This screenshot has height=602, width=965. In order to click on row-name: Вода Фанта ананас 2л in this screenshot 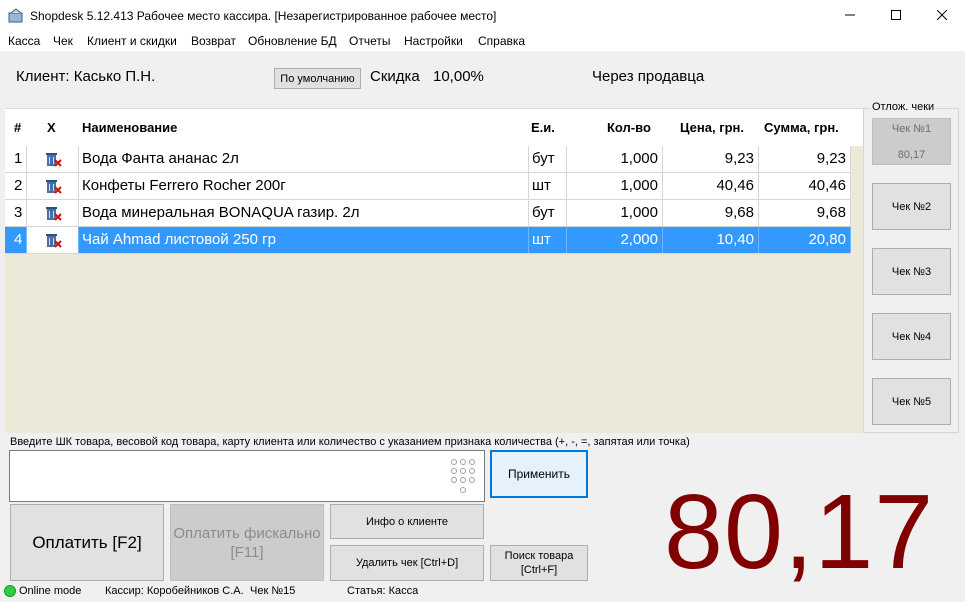, I will do `click(304, 159)`.